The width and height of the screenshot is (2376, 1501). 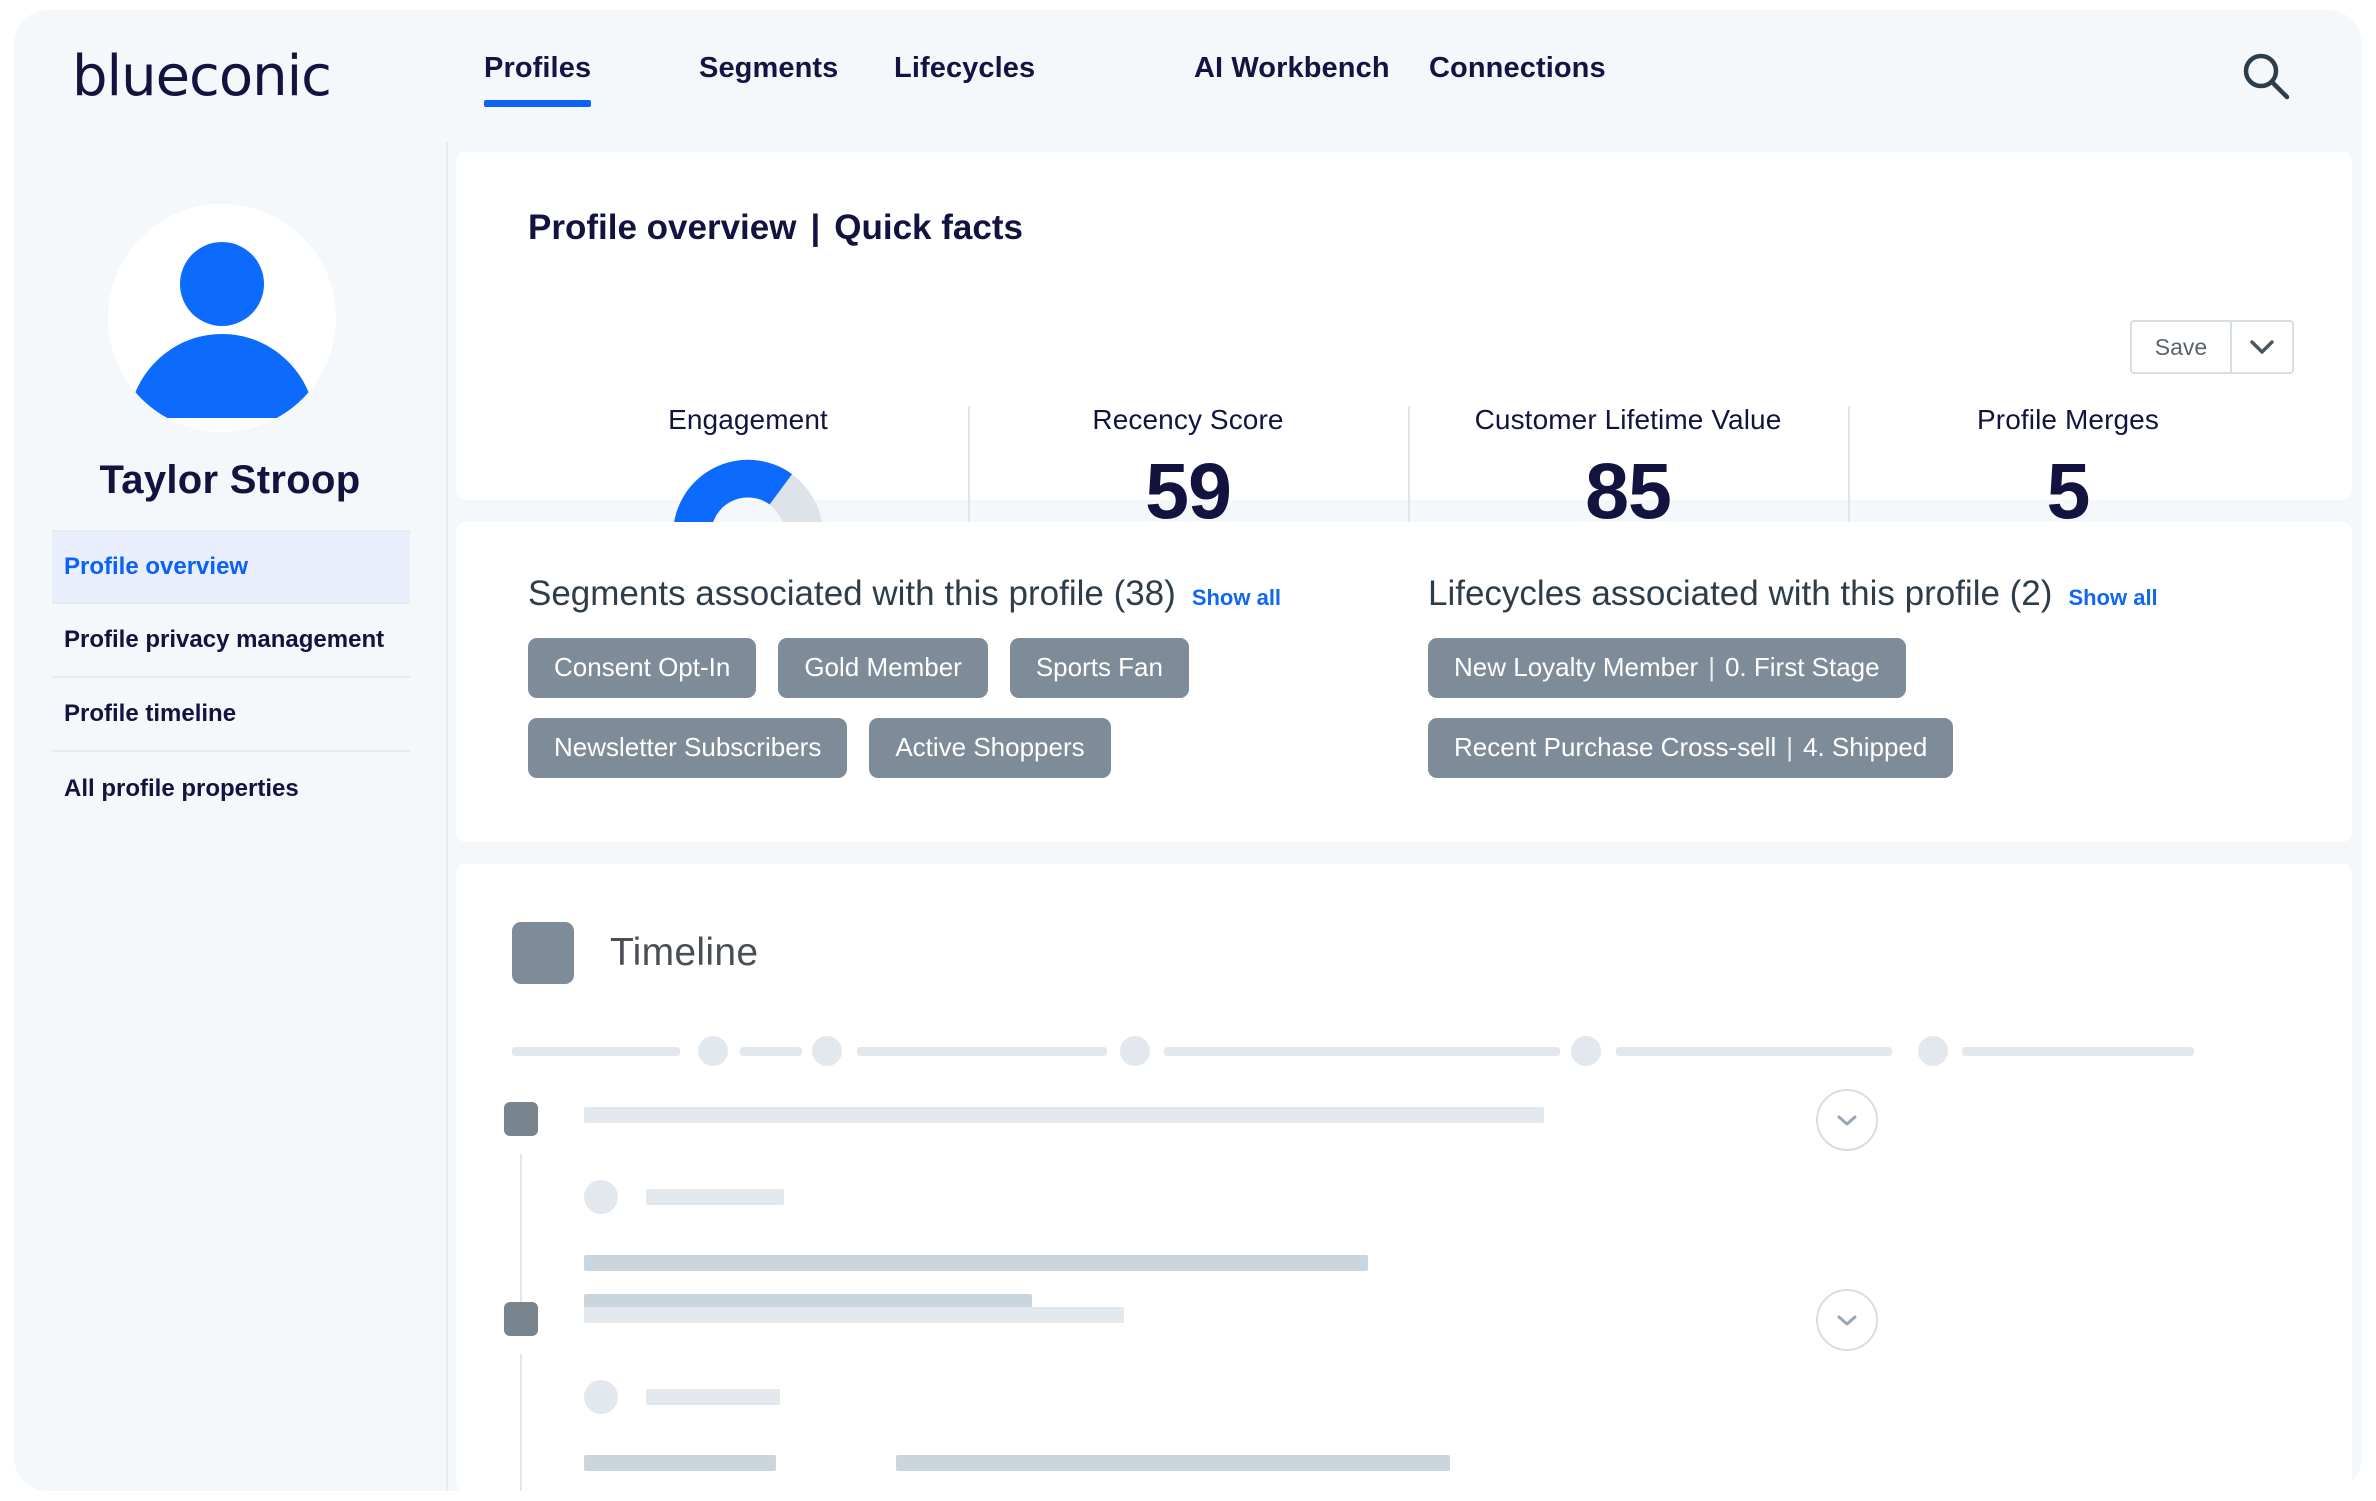 I want to click on segment-chip: Newsletter Subscribers, so click(x=688, y=748).